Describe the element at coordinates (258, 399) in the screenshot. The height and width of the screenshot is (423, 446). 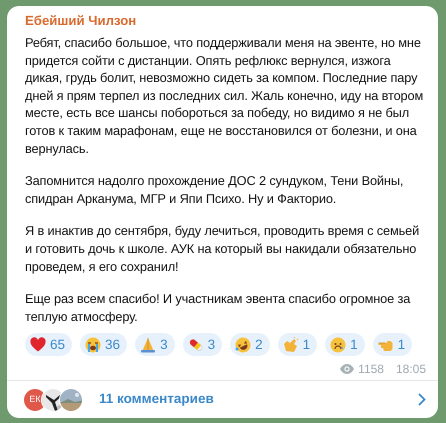
I see `comments-link: 11 комментариев` at that location.